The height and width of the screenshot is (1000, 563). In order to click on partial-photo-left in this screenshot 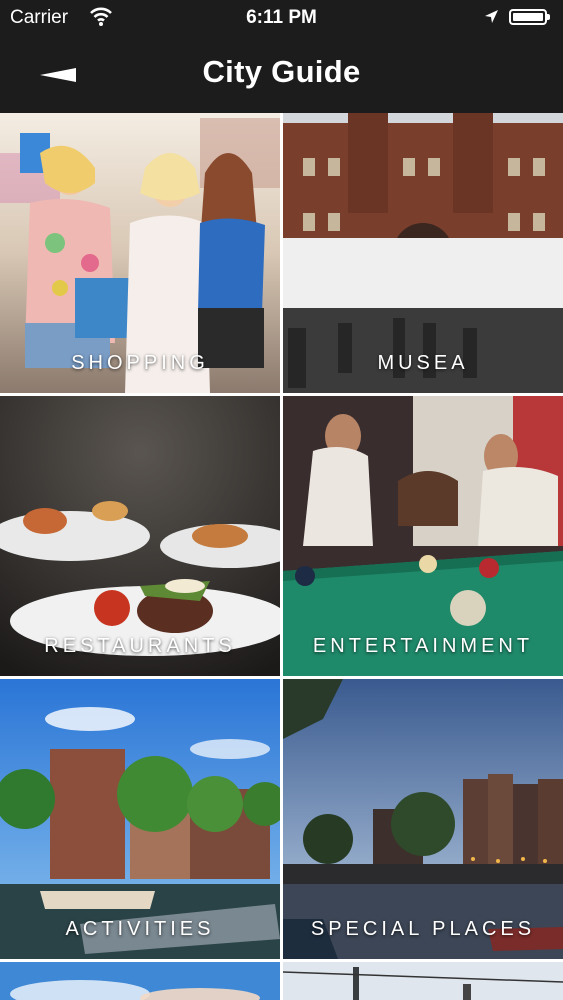, I will do `click(140, 981)`.